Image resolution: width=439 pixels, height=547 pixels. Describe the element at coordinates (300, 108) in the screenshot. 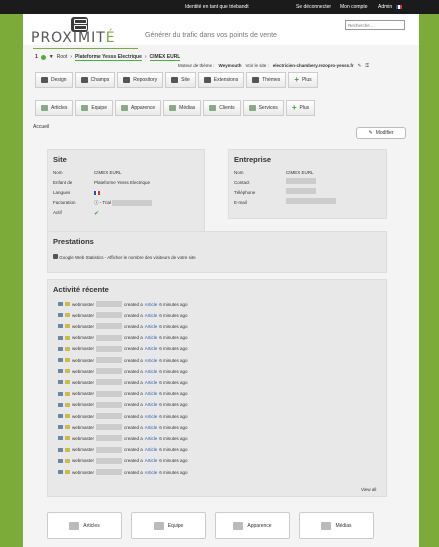

I see `plus2-button: + Plus` at that location.